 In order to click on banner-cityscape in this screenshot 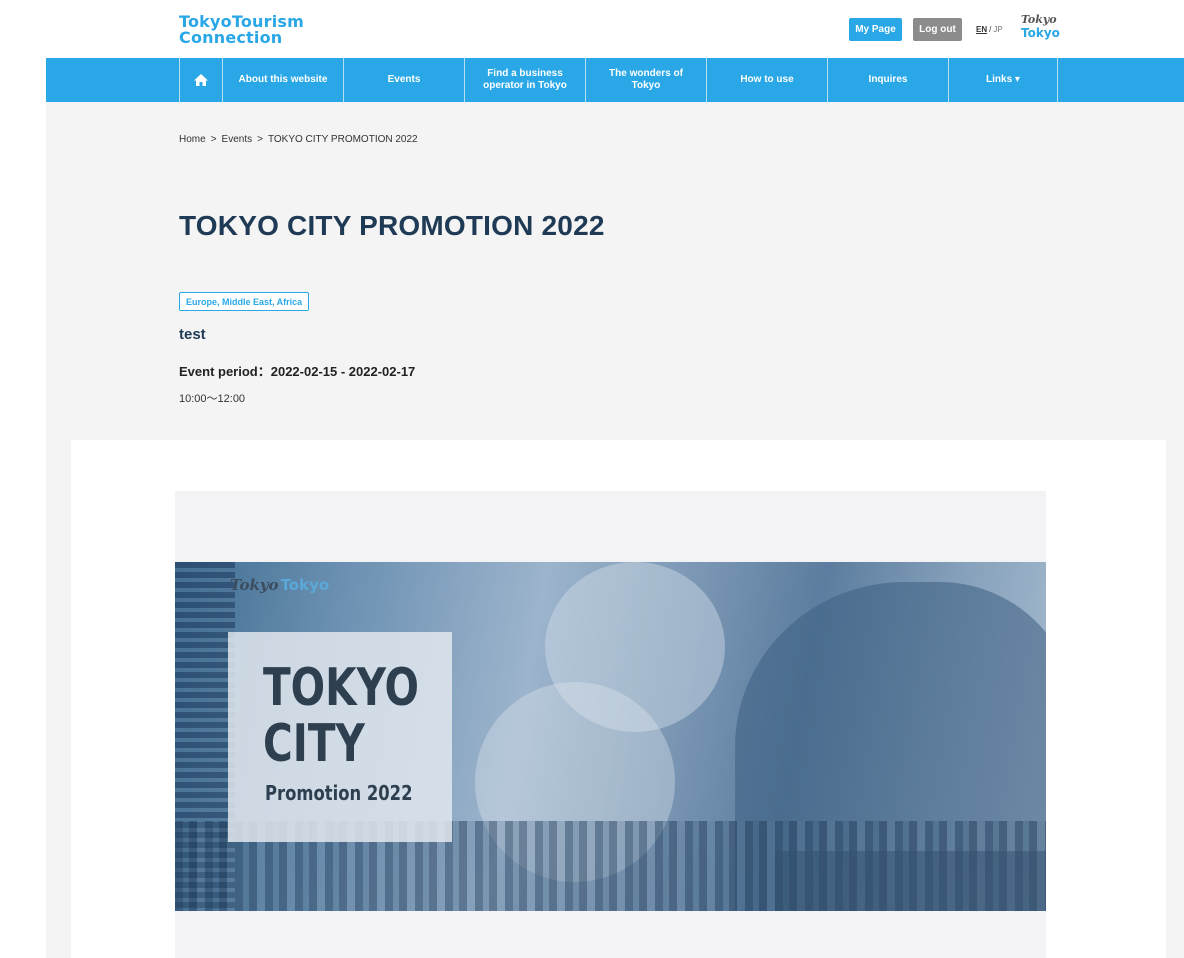, I will do `click(910, 881)`.